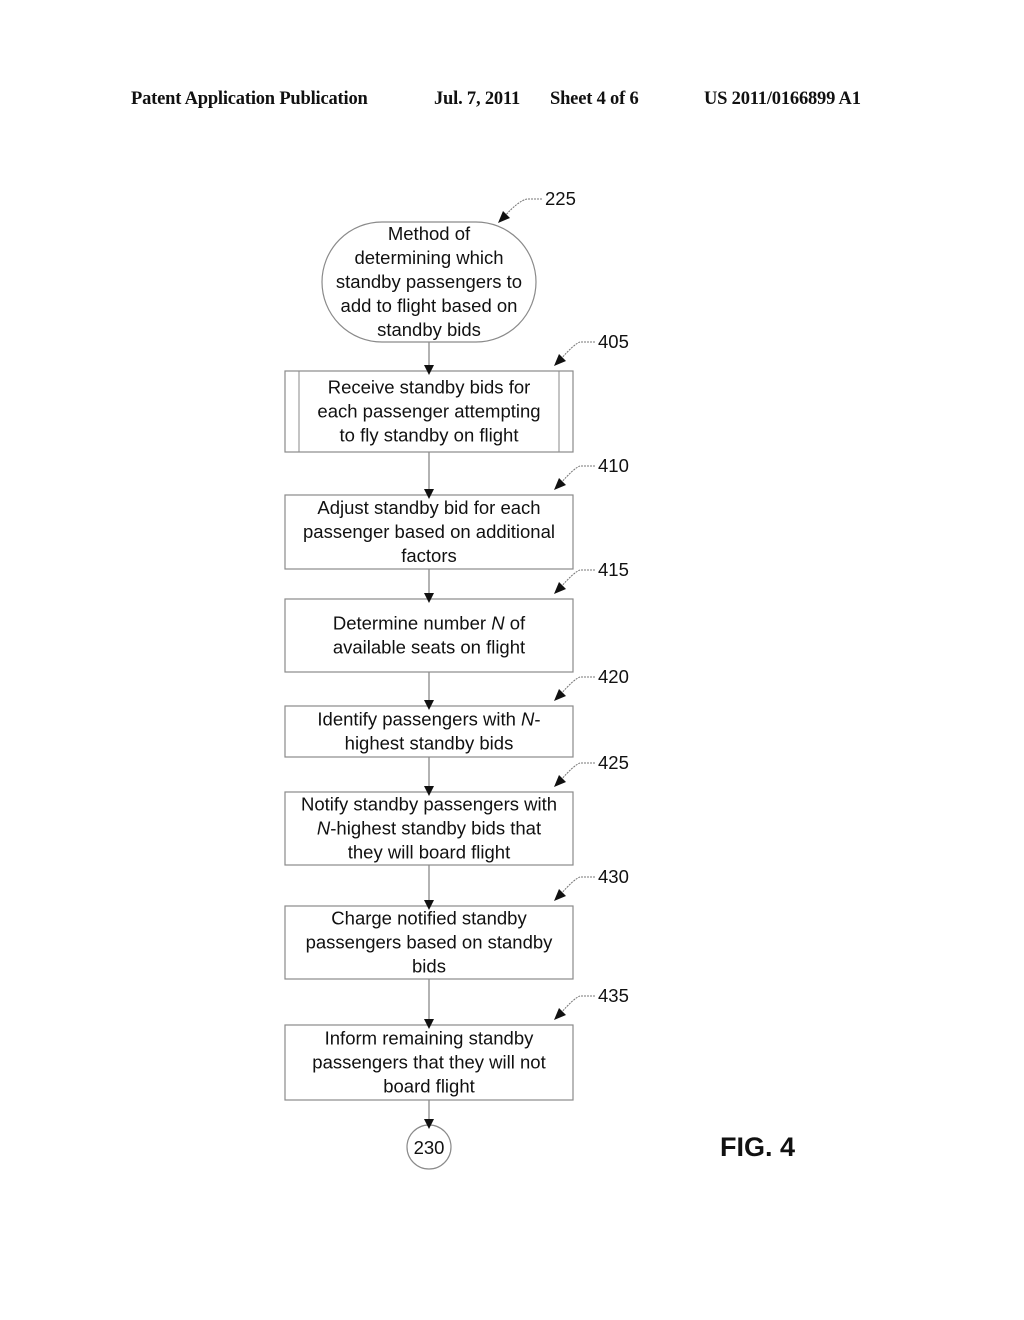 The height and width of the screenshot is (1320, 1024). What do you see at coordinates (504, 217) in the screenshot?
I see `ref-arrowhead` at bounding box center [504, 217].